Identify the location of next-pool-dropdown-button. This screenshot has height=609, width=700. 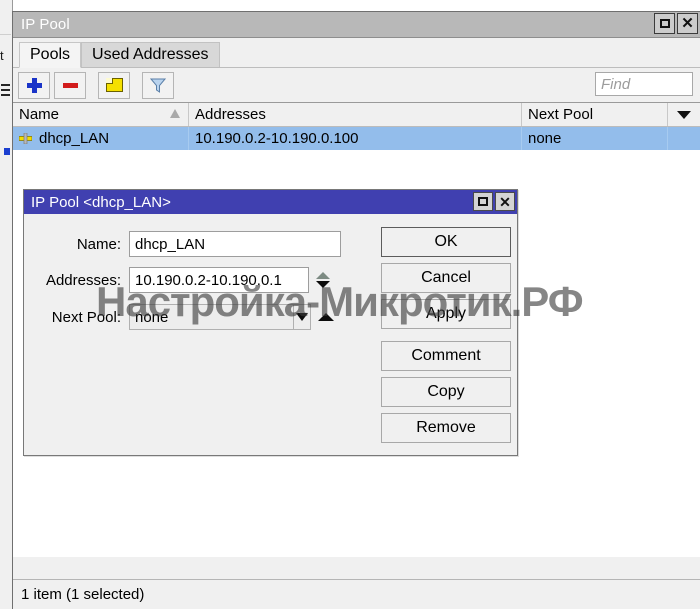
(302, 317).